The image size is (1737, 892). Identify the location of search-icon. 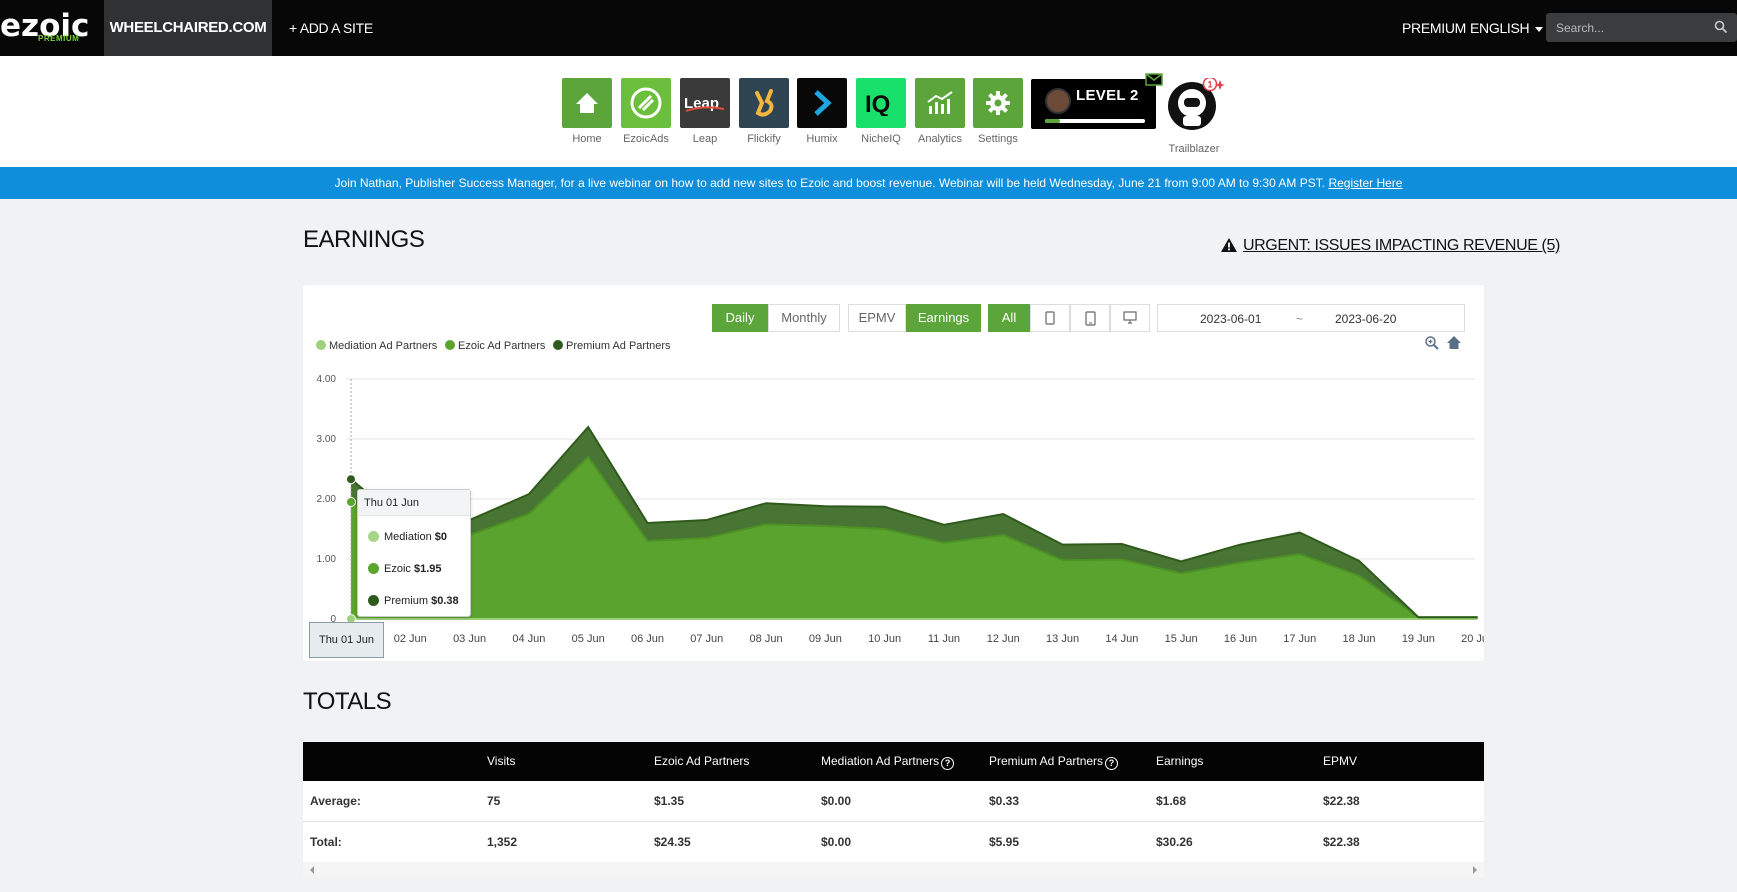
(1721, 27).